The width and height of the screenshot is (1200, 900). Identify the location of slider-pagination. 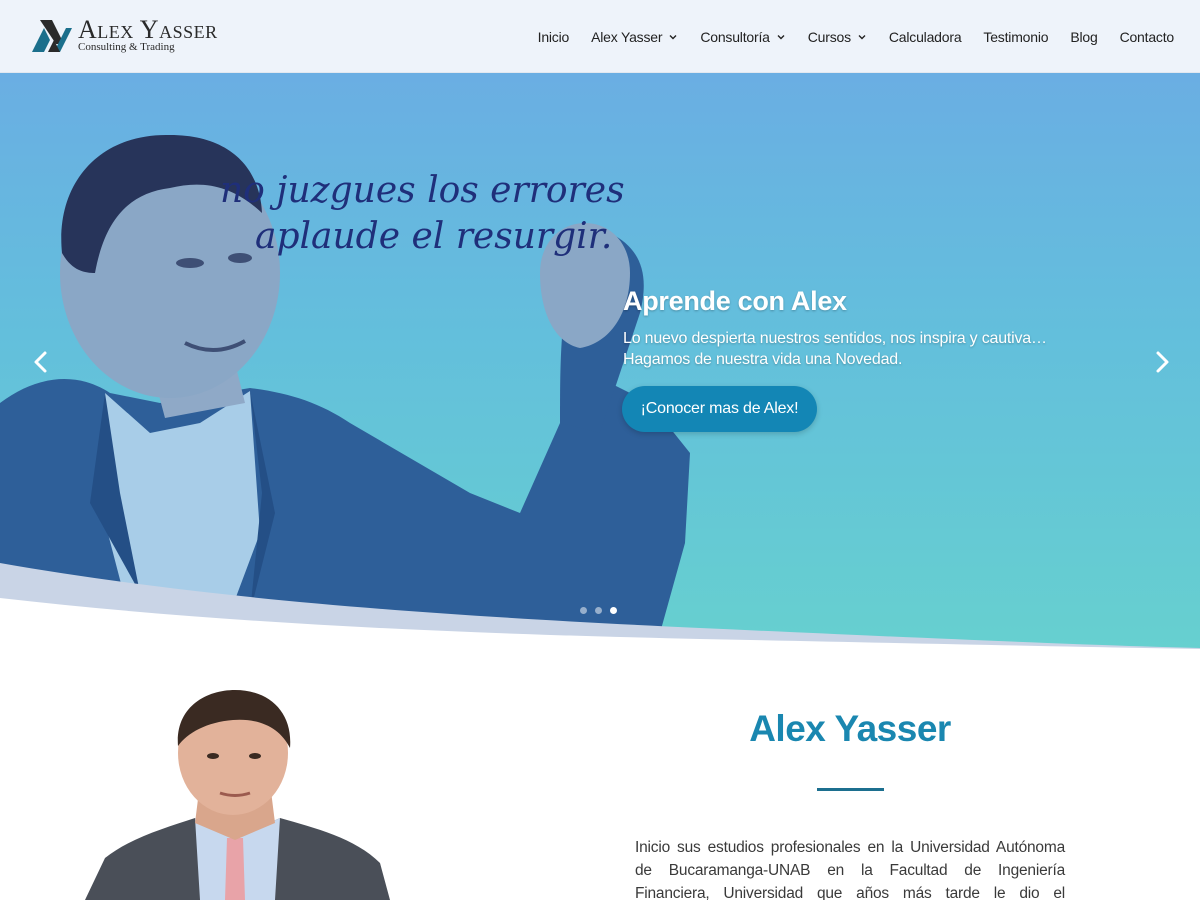
(598, 610).